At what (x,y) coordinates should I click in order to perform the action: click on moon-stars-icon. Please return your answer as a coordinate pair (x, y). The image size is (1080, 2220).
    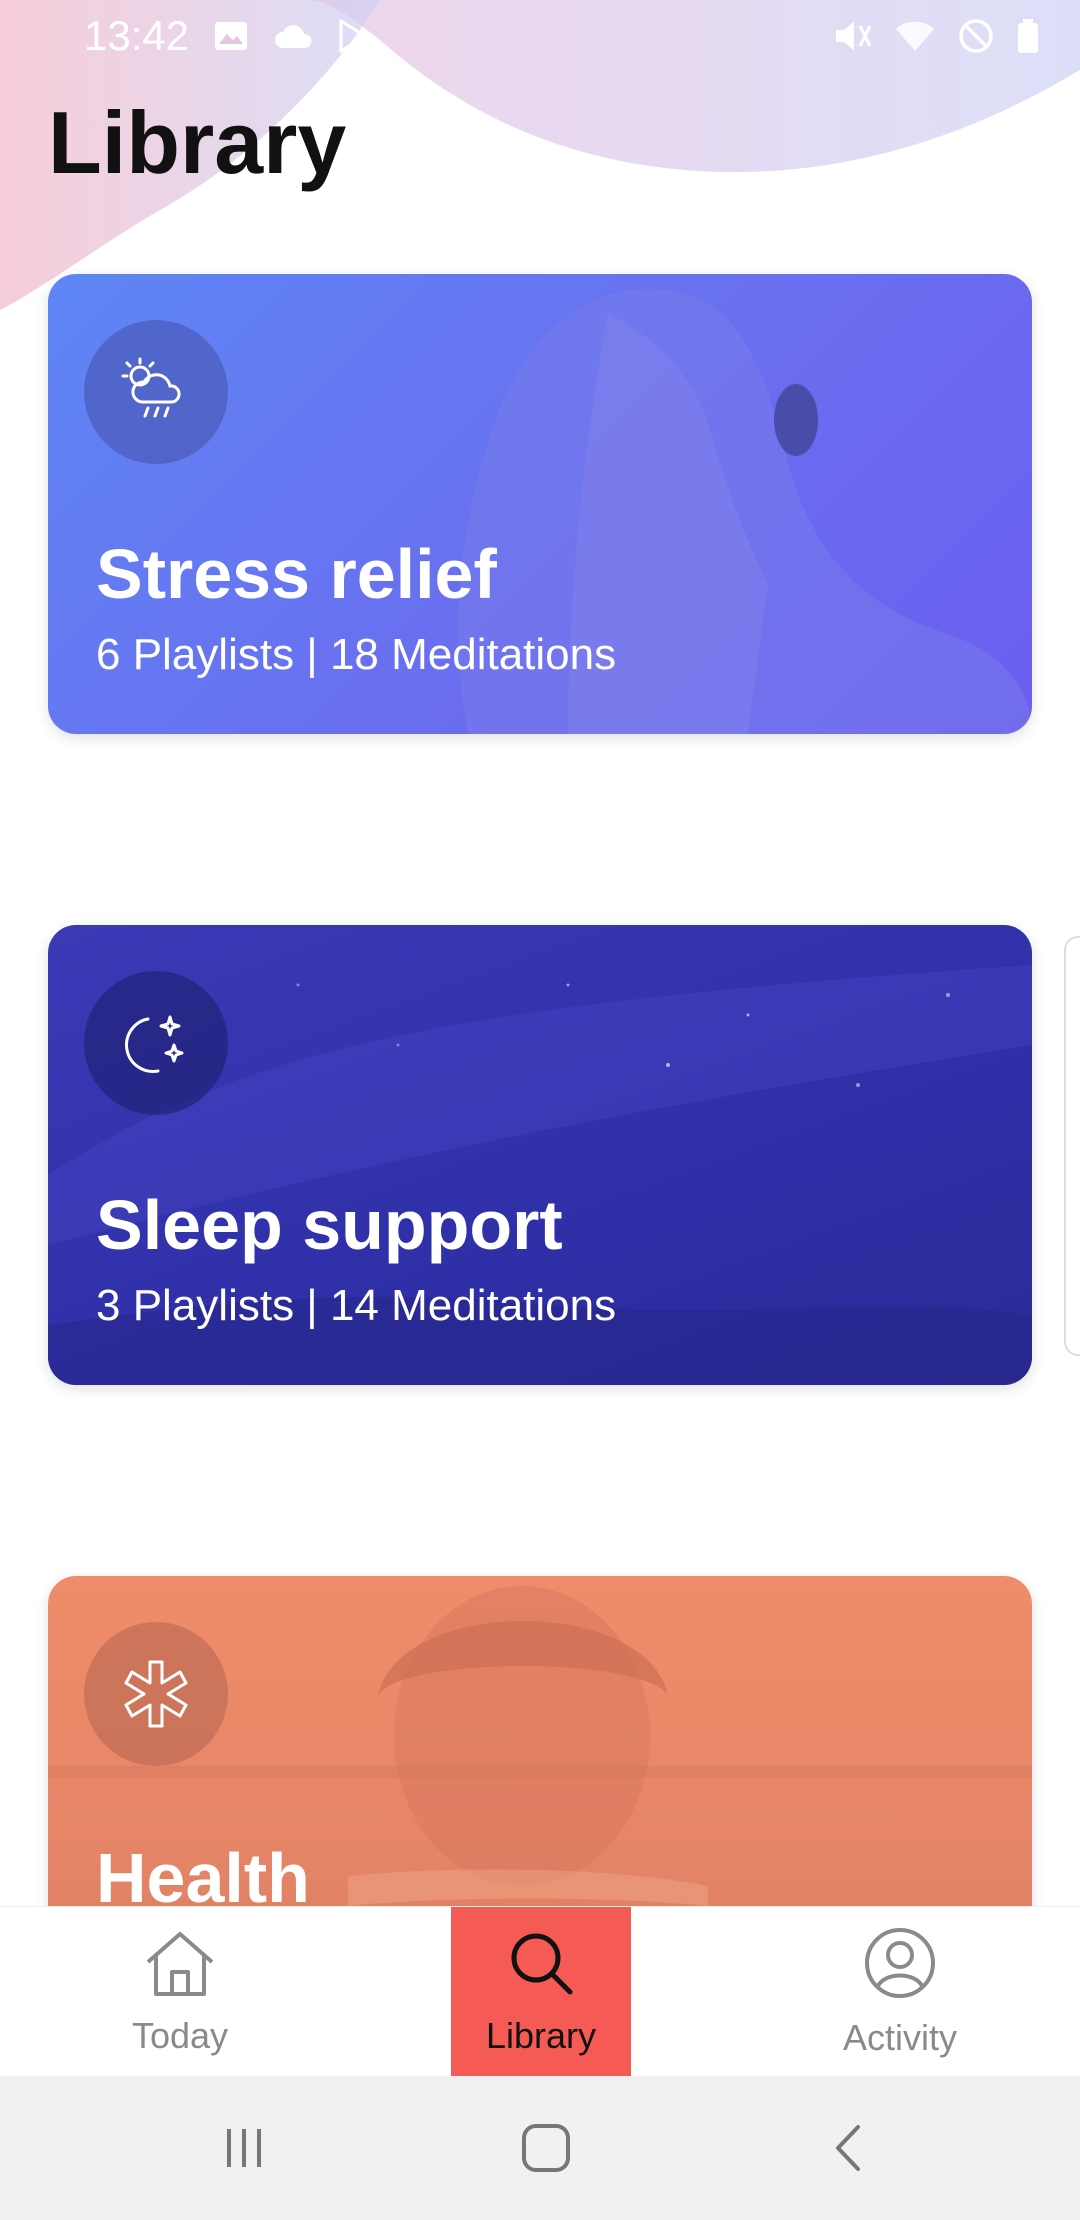
    Looking at the image, I should click on (156, 1043).